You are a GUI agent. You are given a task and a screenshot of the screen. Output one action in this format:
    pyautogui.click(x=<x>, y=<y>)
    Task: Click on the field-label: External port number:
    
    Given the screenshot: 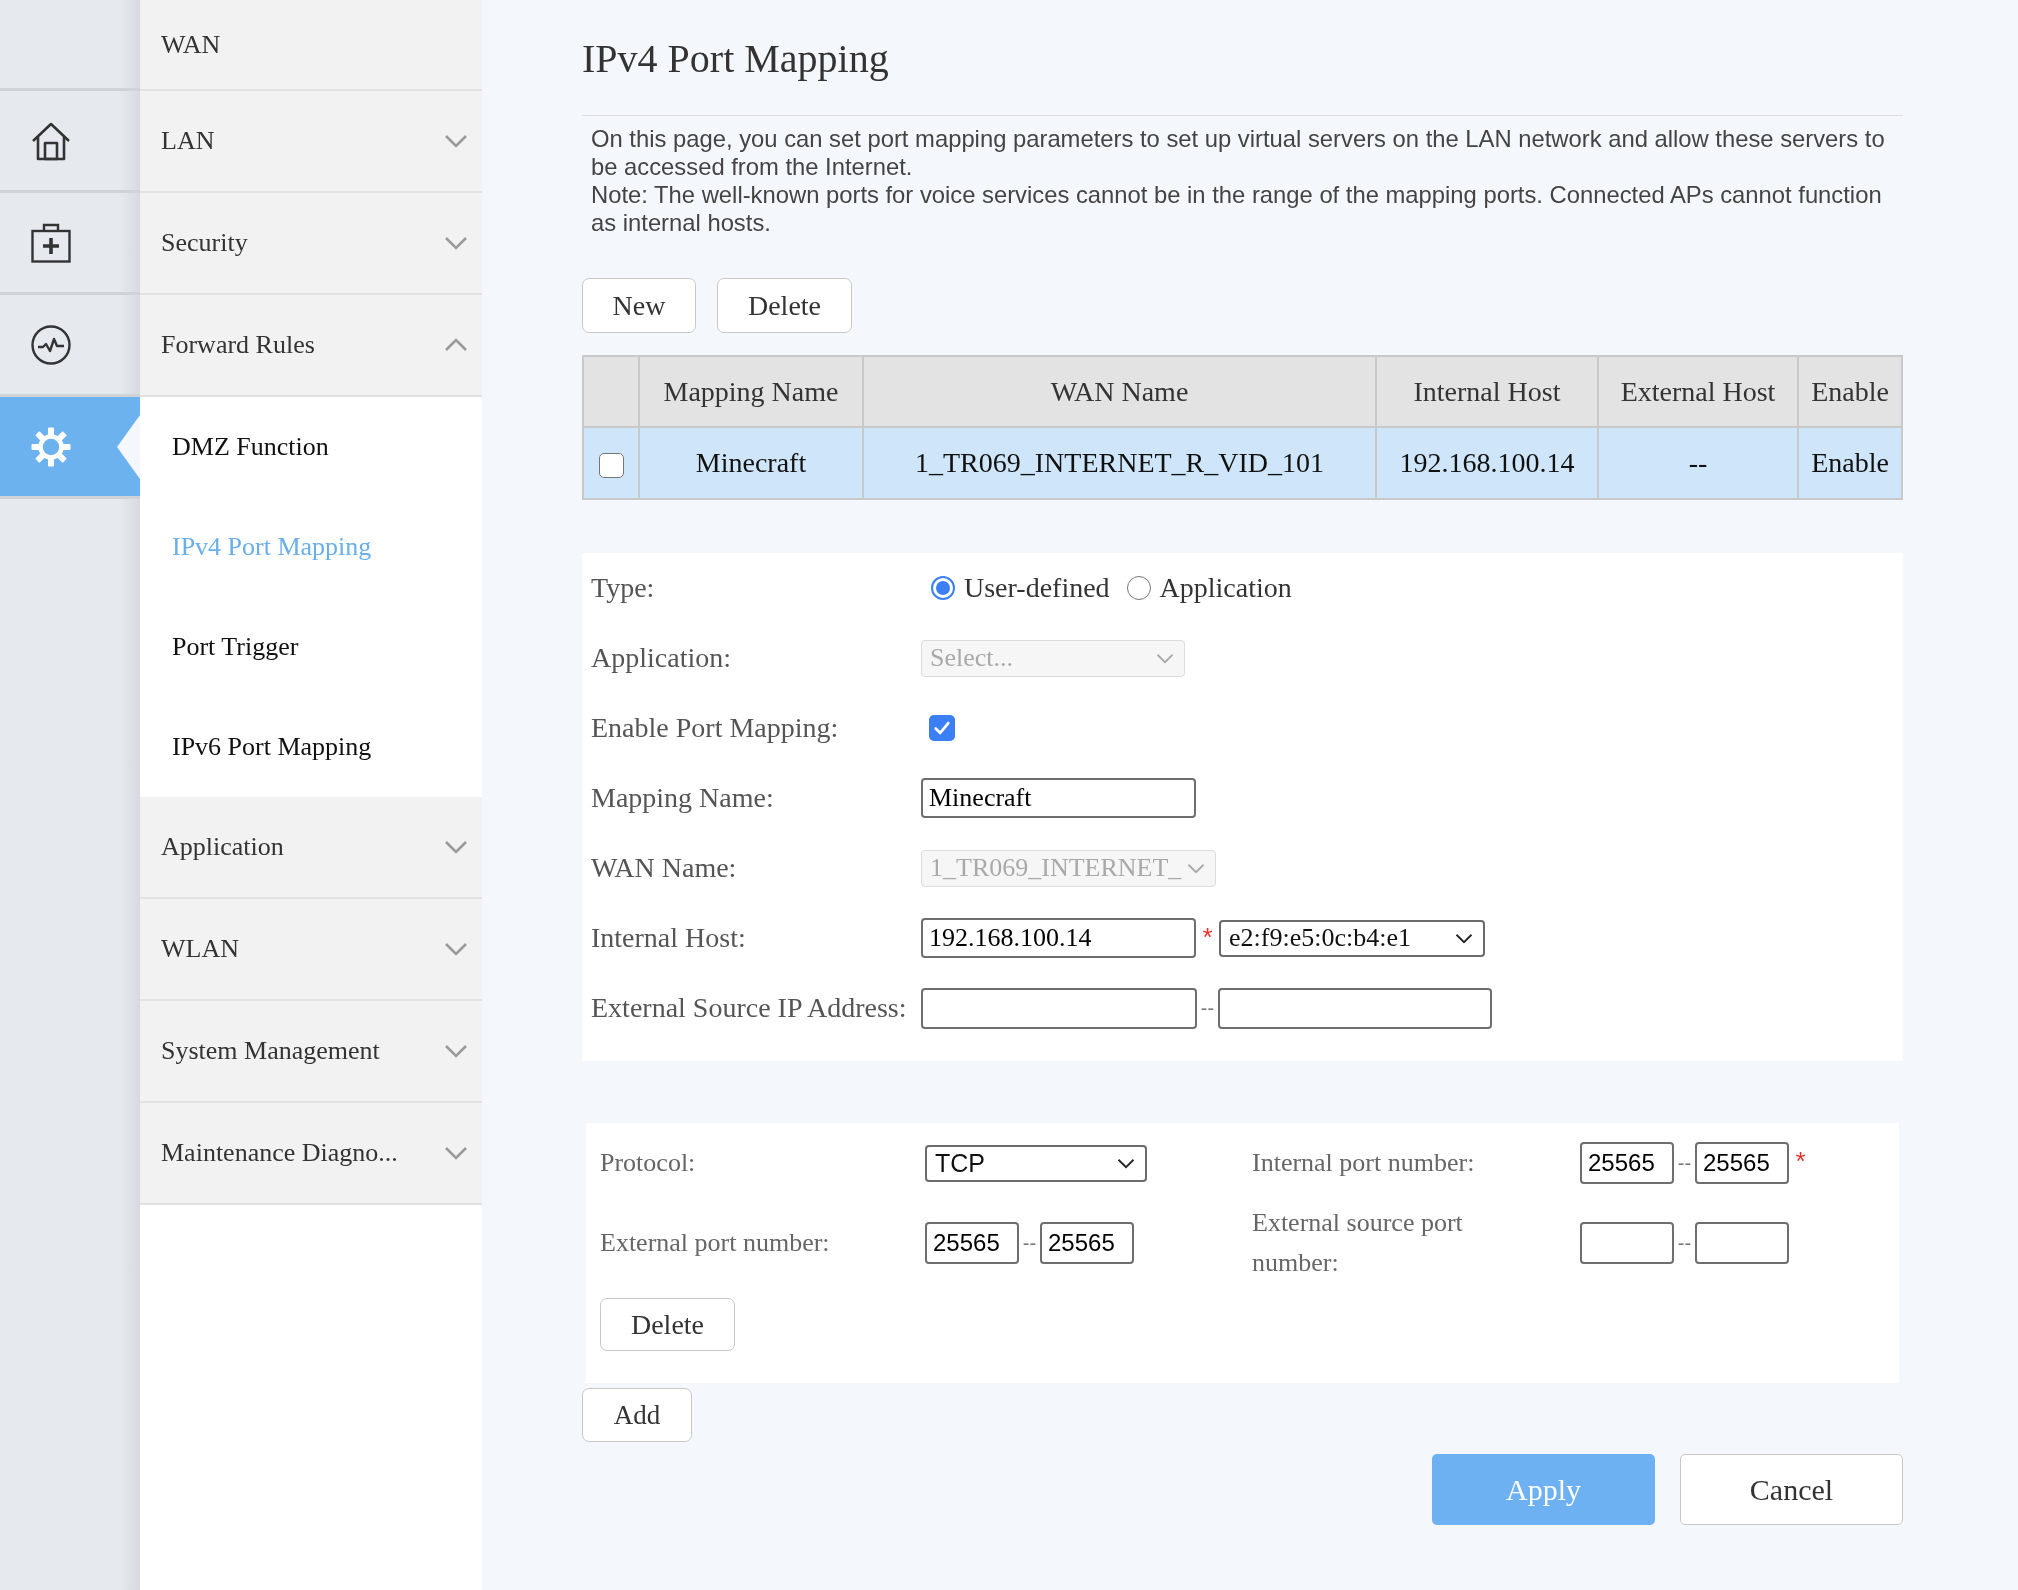 What is the action you would take?
    pyautogui.click(x=715, y=1243)
    